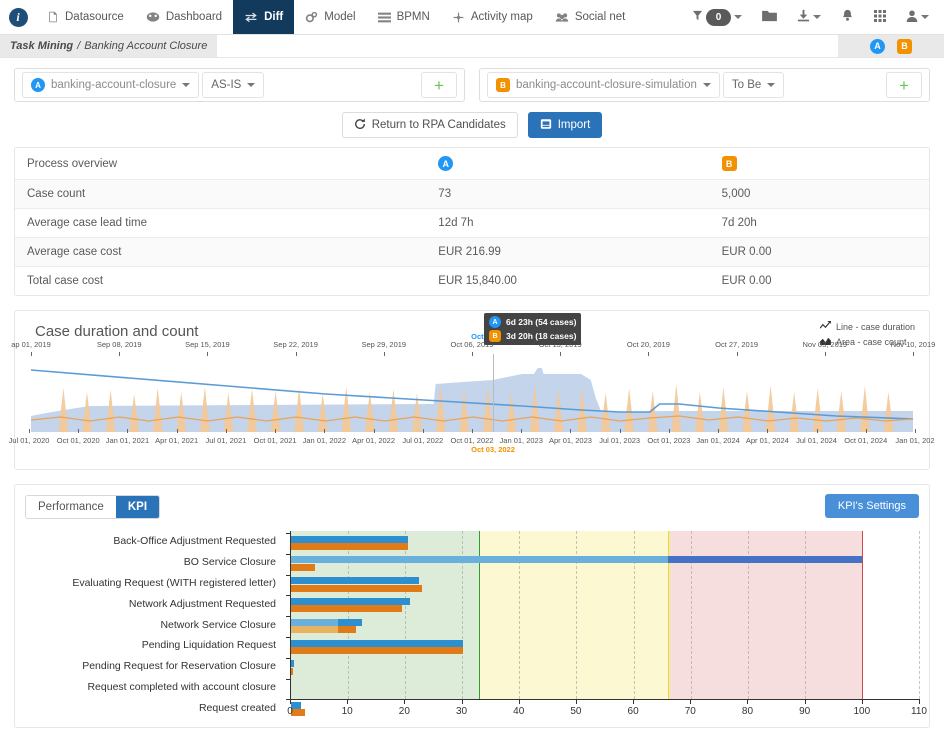 The image size is (944, 743). What do you see at coordinates (809, 17) in the screenshot?
I see `download-button` at bounding box center [809, 17].